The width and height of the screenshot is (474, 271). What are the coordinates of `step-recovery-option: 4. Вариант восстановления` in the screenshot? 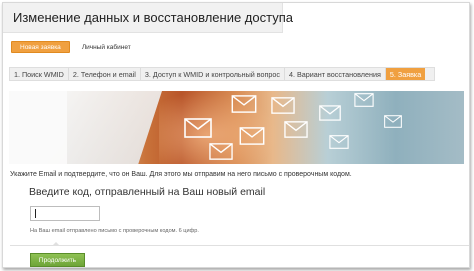 It's located at (335, 74).